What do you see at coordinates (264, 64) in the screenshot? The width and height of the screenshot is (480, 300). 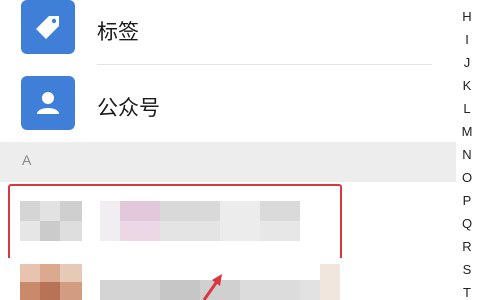 I see `divider` at bounding box center [264, 64].